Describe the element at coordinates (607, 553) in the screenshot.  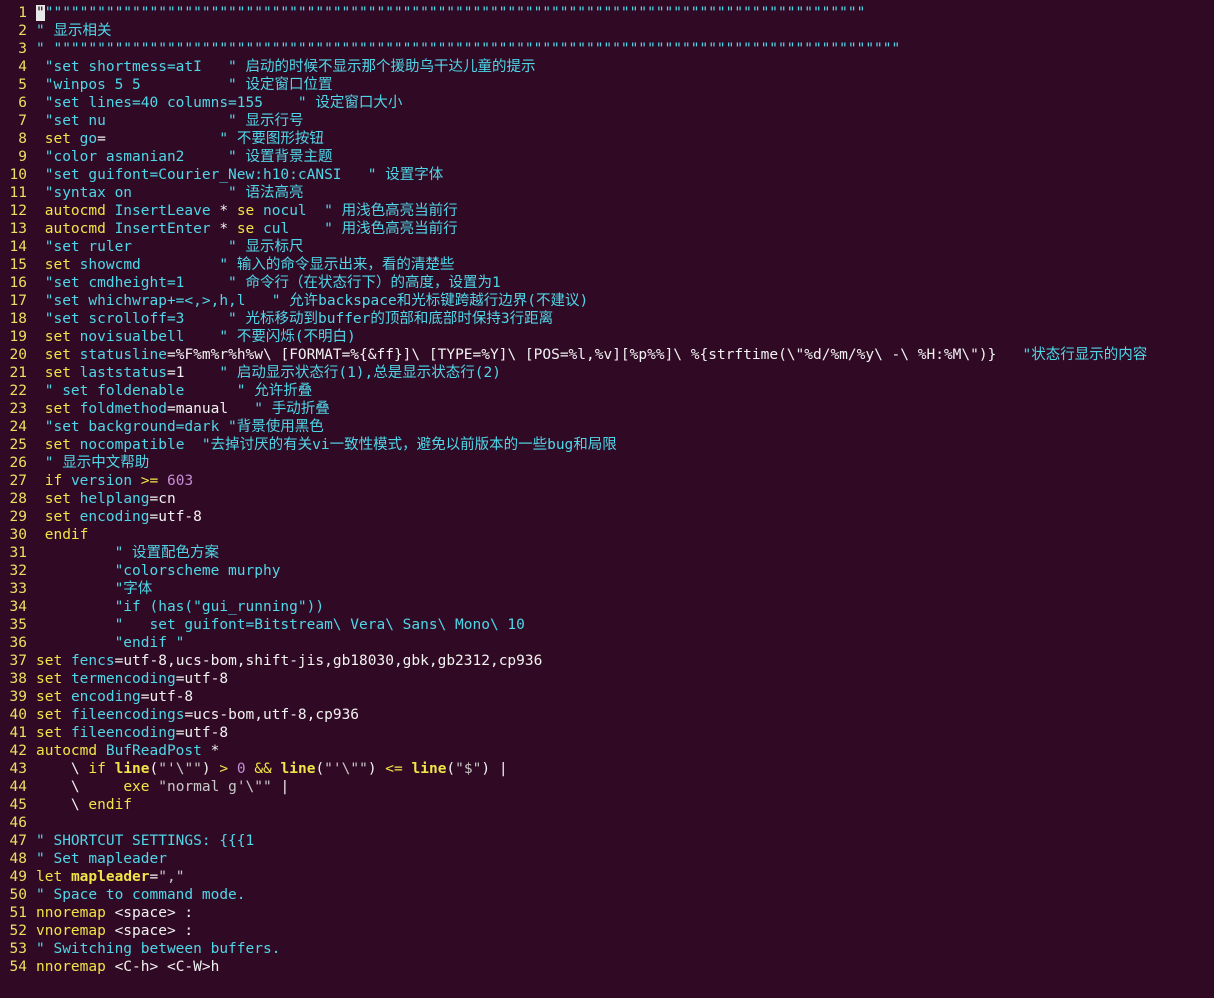
I see `code-line: 31 " 设置配色方案` at that location.